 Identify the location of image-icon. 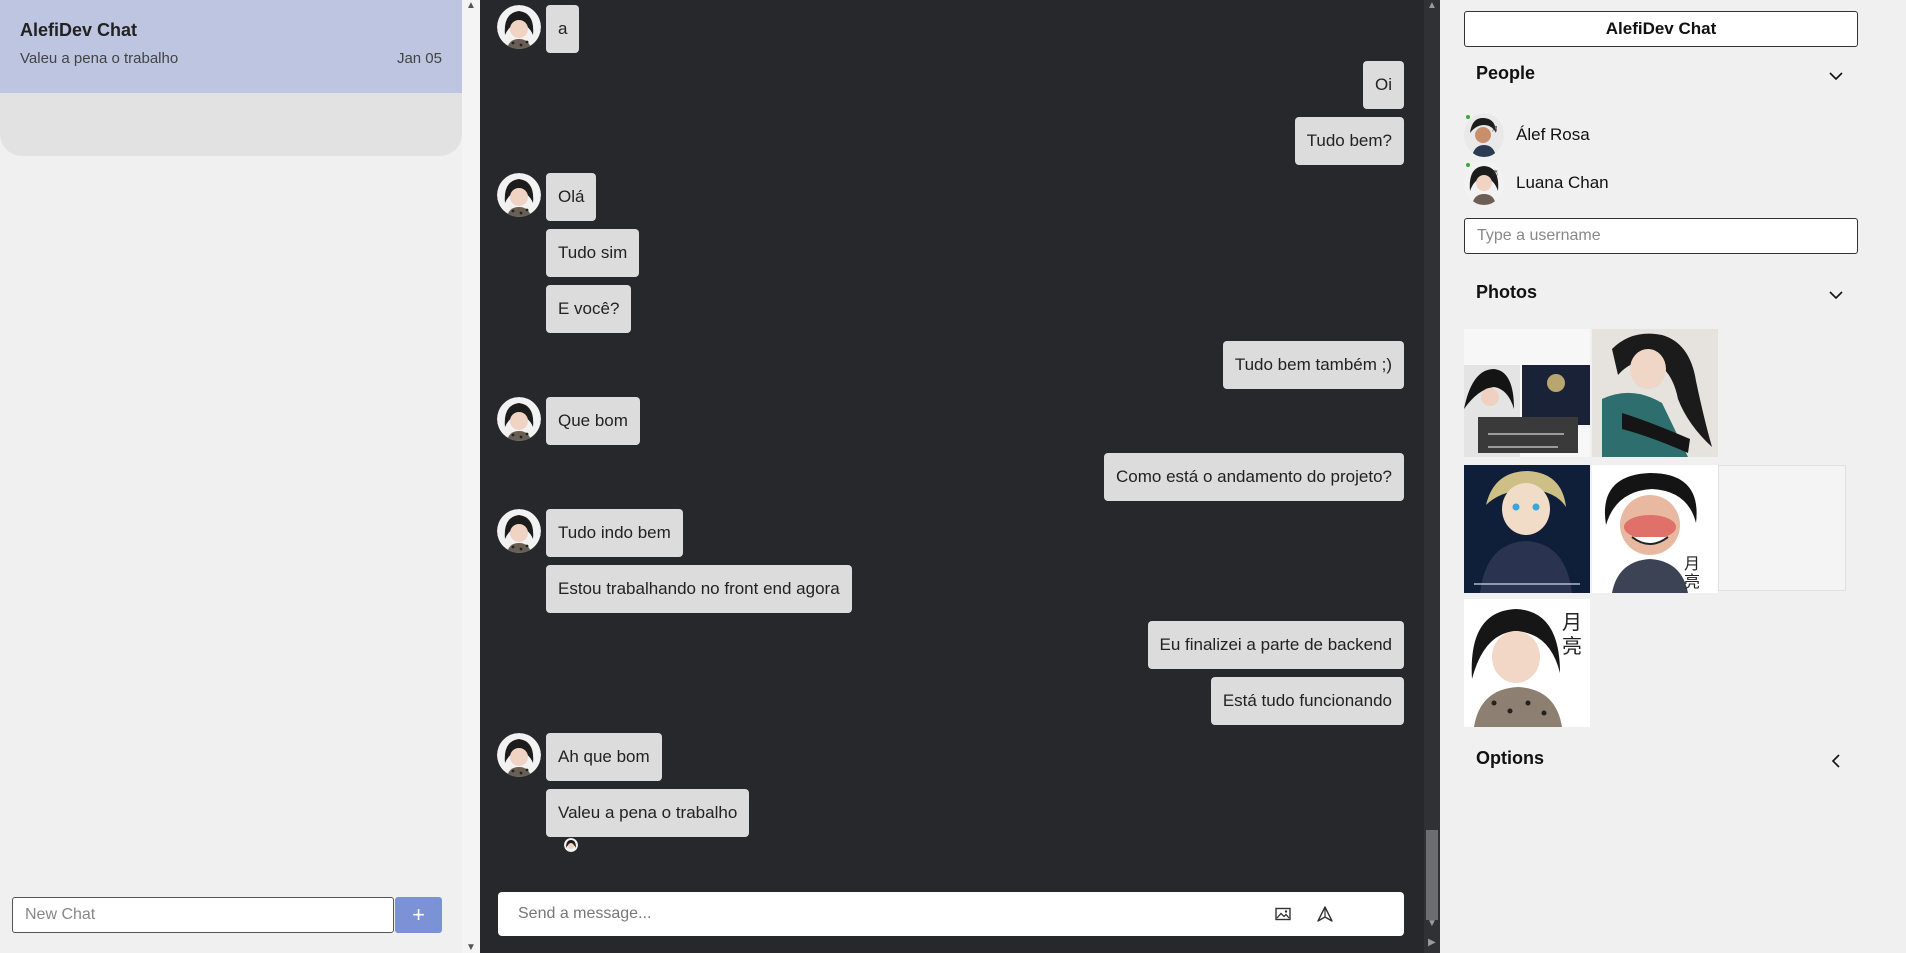
(1283, 914).